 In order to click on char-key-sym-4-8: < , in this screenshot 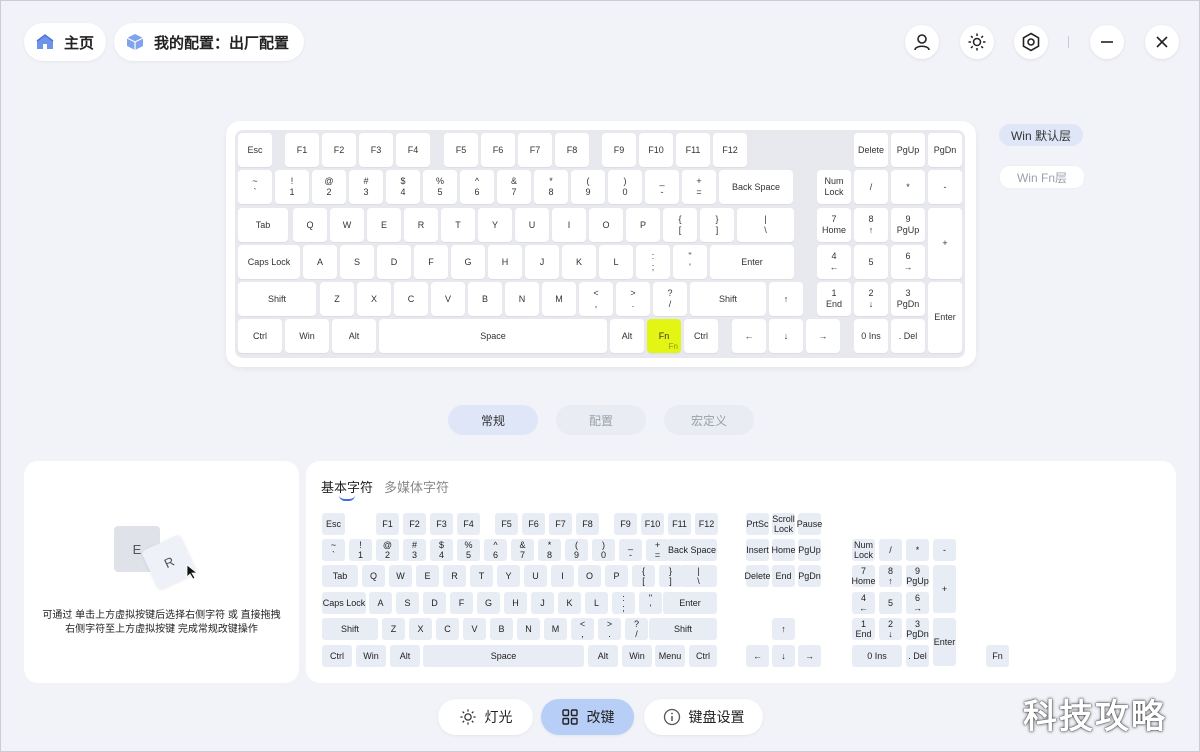, I will do `click(582, 629)`.